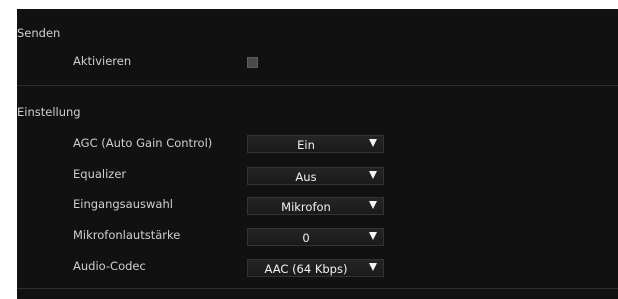  What do you see at coordinates (252, 62) in the screenshot?
I see `enable-checkbox` at bounding box center [252, 62].